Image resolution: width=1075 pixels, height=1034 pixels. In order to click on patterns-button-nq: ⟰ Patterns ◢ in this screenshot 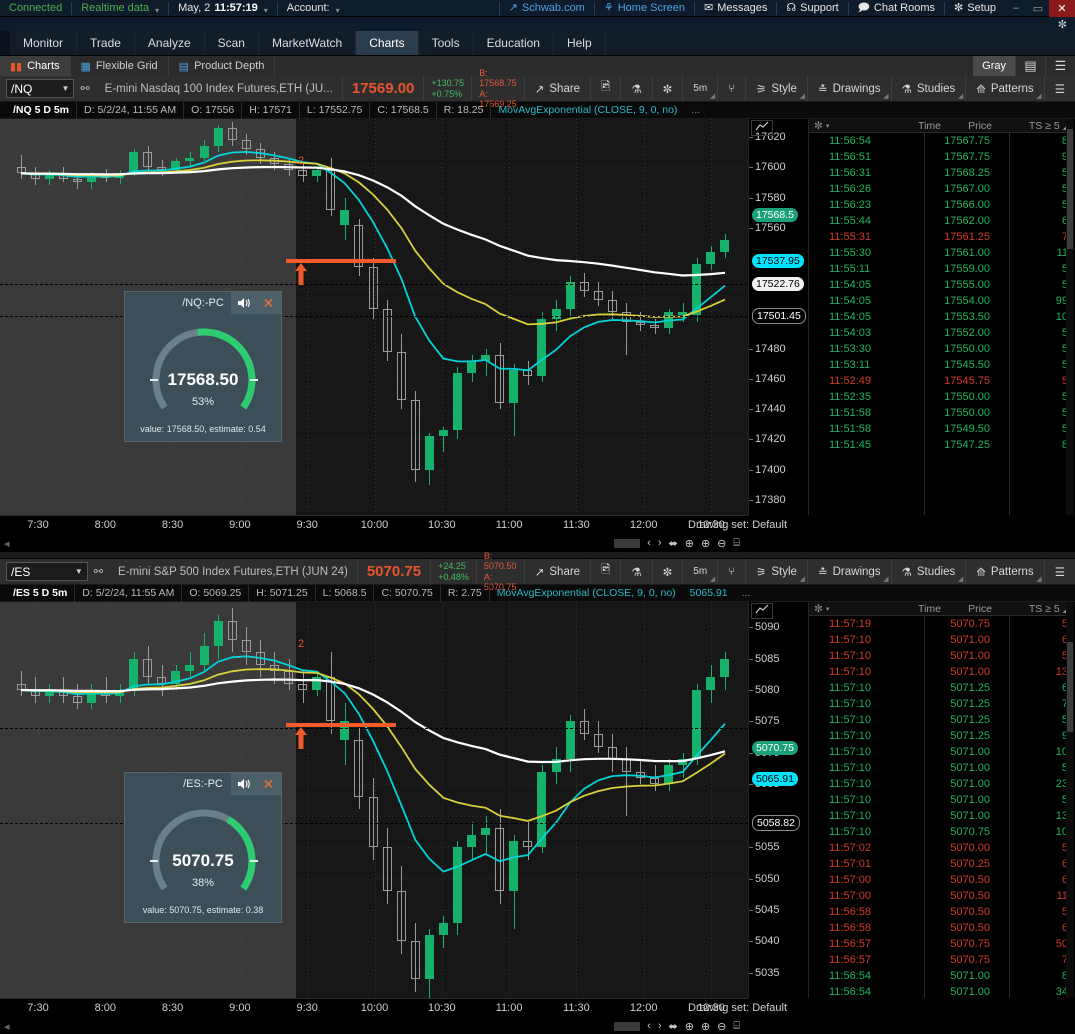, I will do `click(1005, 88)`.